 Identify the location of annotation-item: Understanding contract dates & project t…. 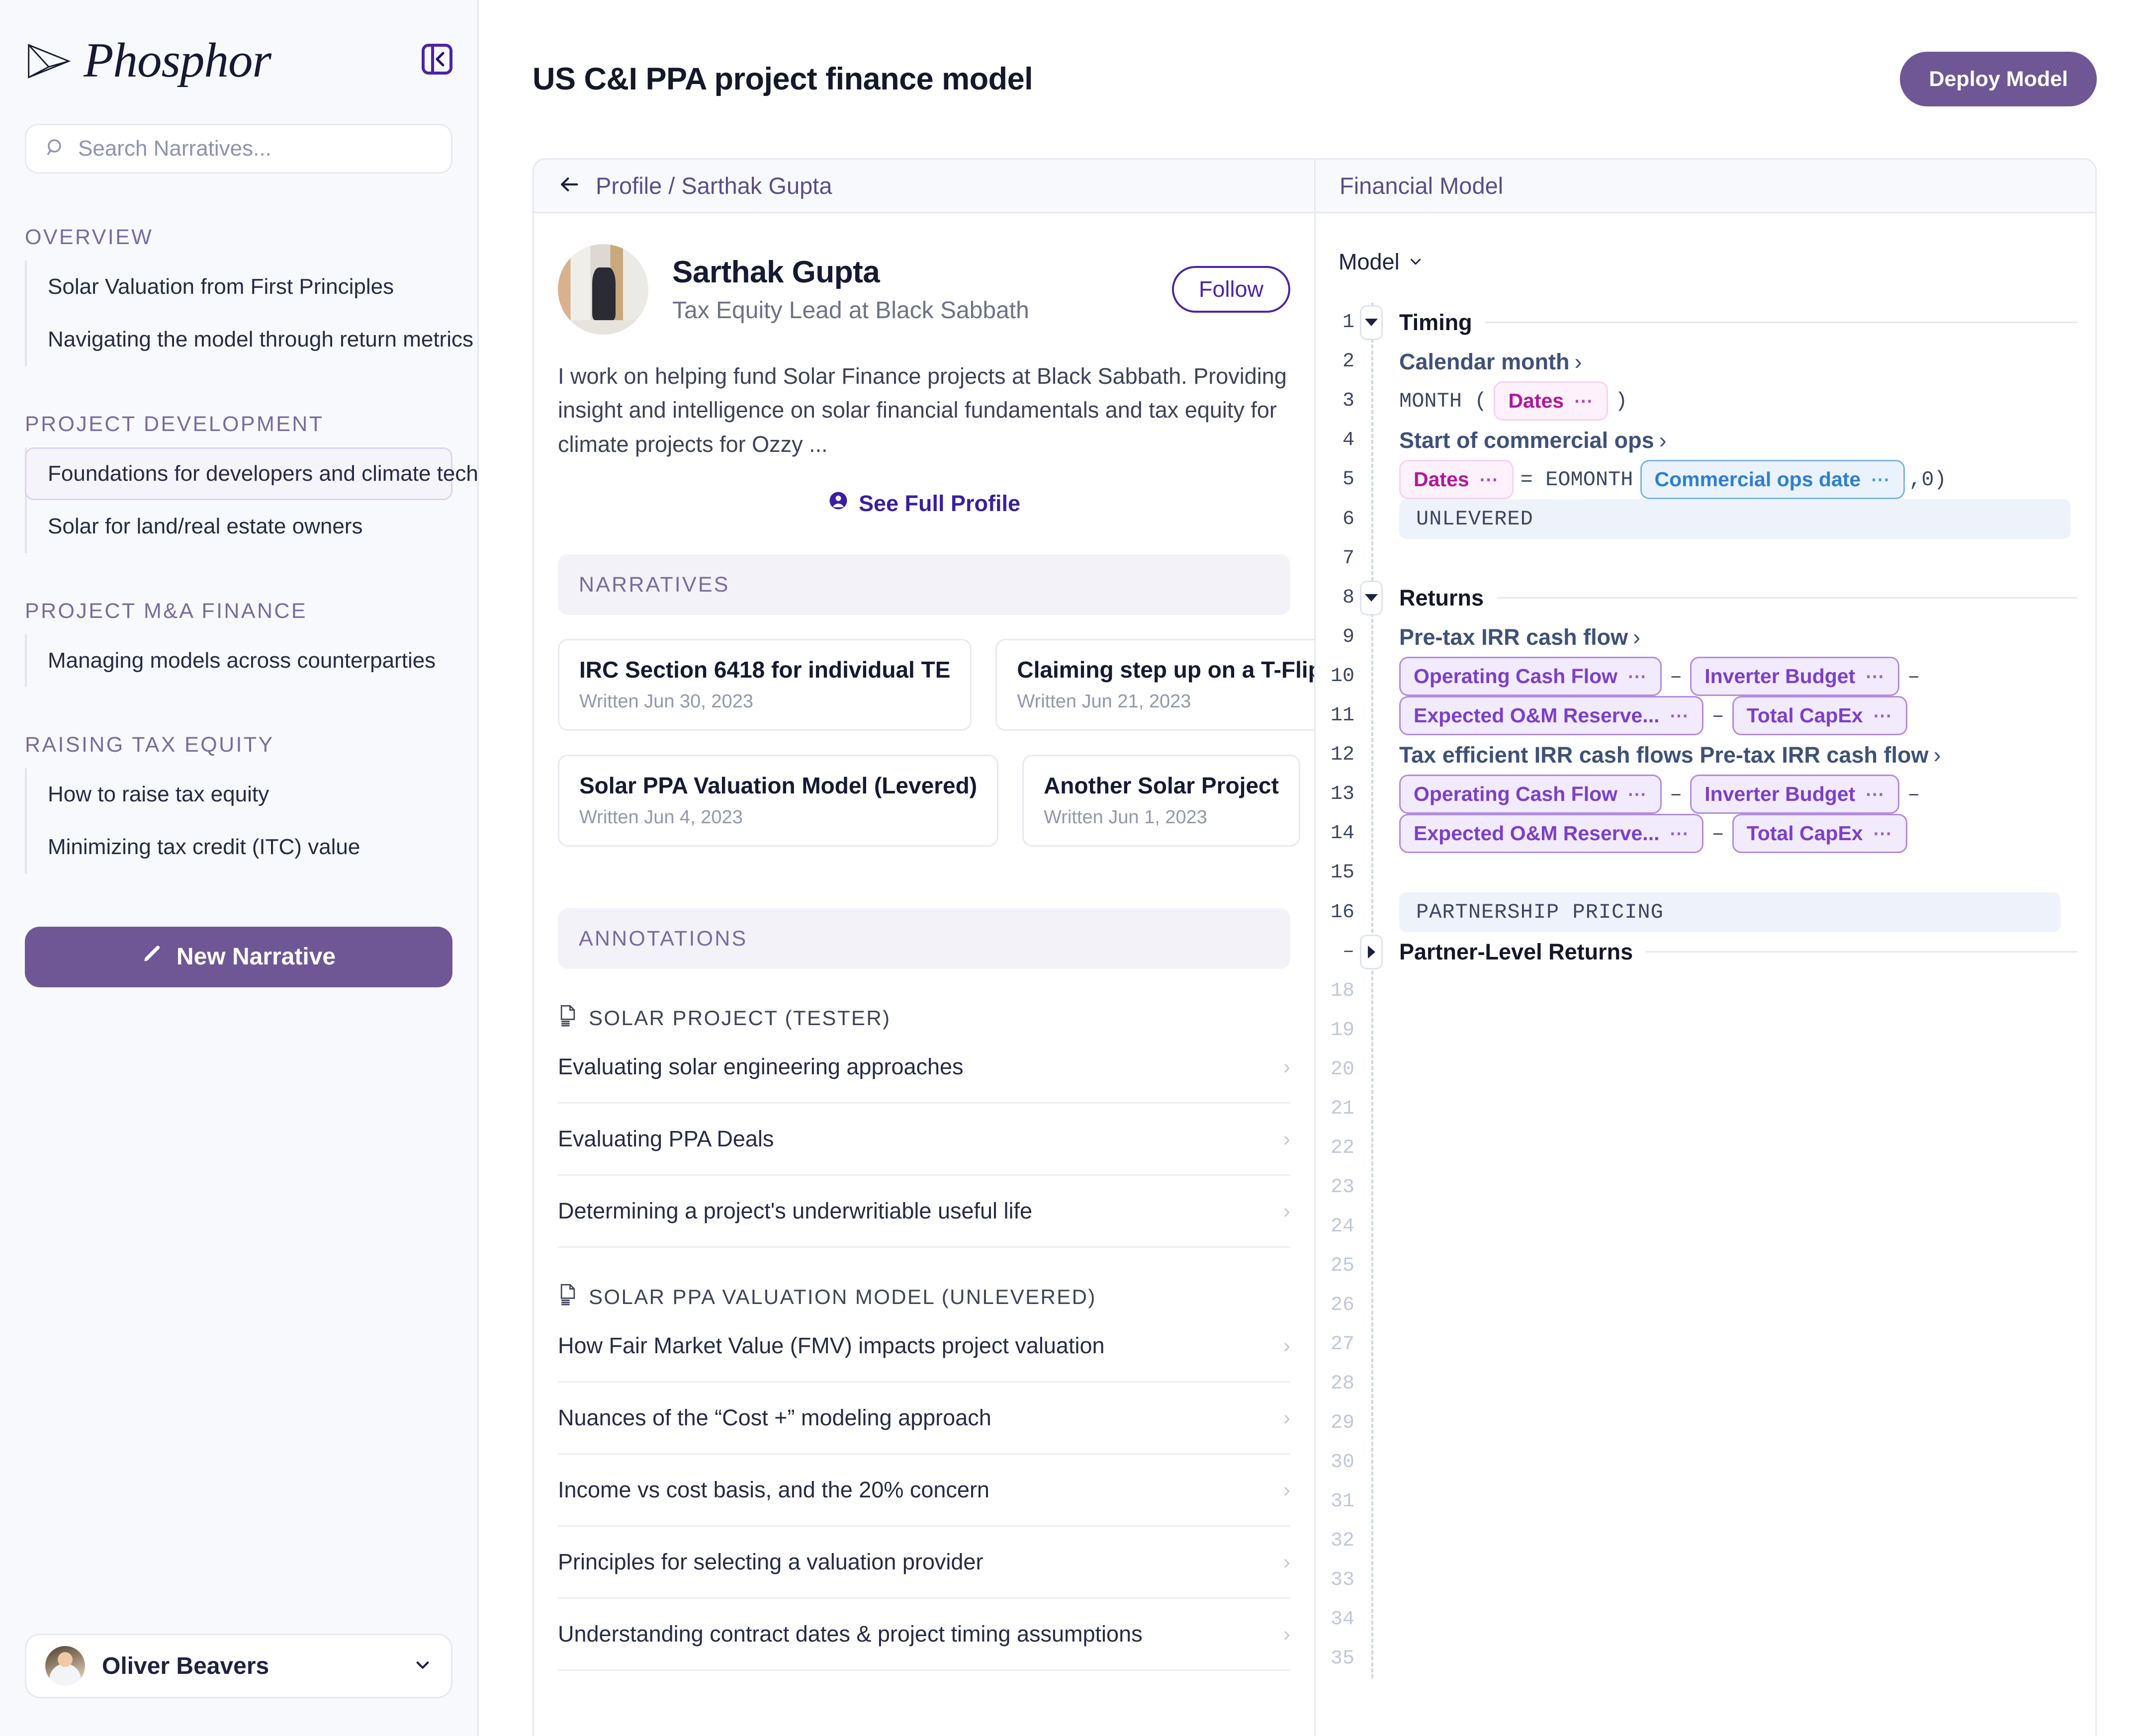
(924, 1635).